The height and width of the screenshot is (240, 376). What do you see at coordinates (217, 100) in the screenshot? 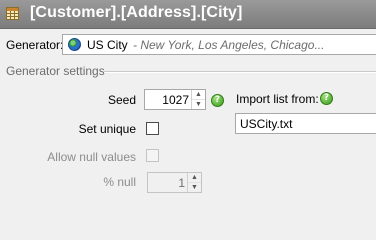
I see `seed-help-icon: ?` at bounding box center [217, 100].